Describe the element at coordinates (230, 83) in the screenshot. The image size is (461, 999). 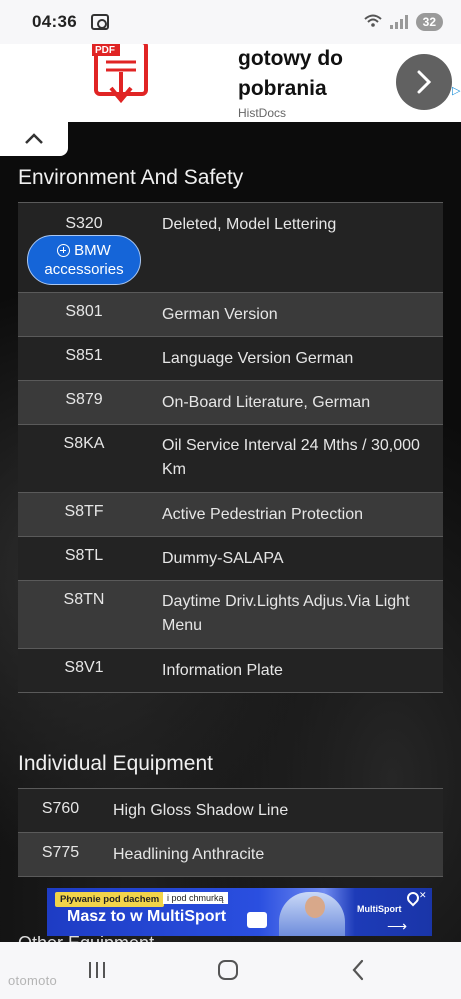
I see `ad-banner-top: PDF gotowy do pobrania HistDocs ▷` at that location.